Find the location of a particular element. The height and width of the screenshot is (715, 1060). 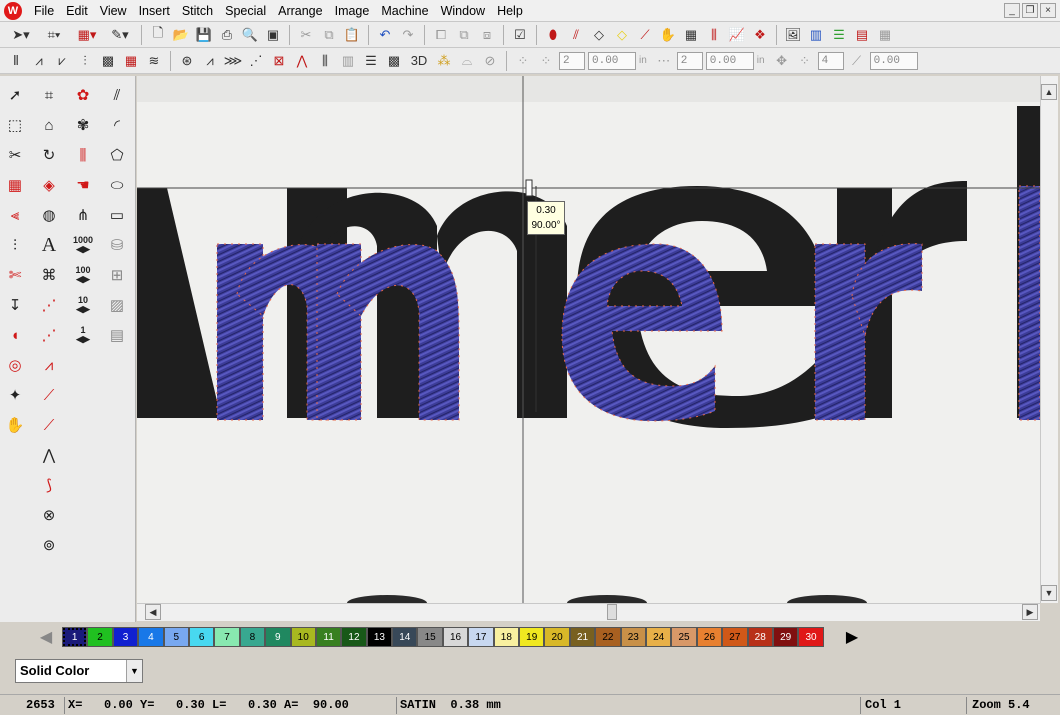

monogram-icon: ⌘ is located at coordinates (49, 275).